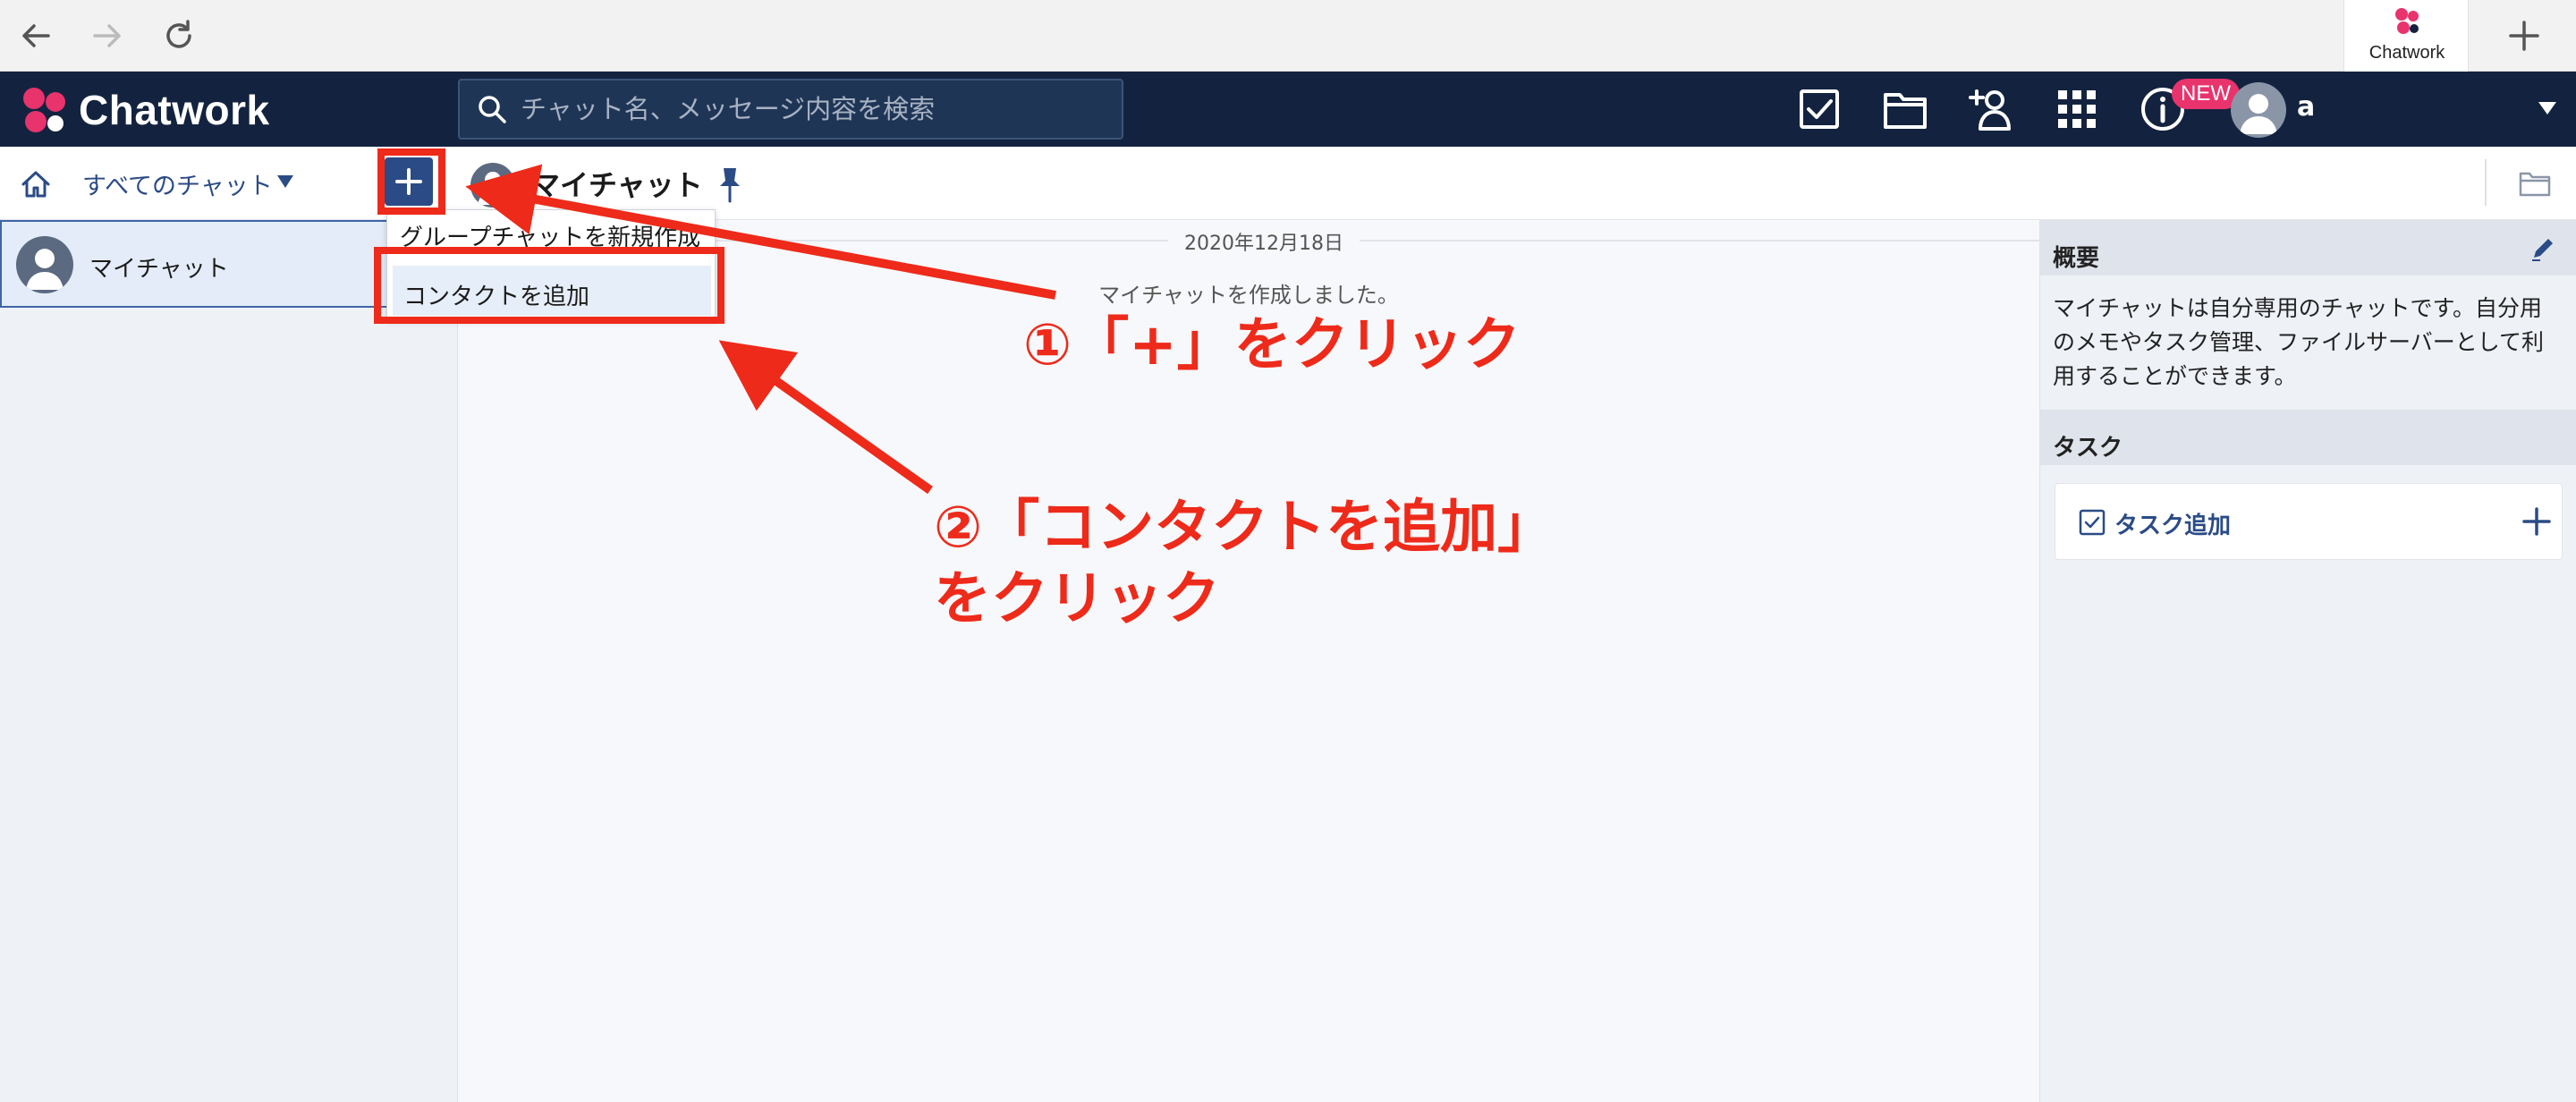 The width and height of the screenshot is (2576, 1102). What do you see at coordinates (760, 232) in the screenshot?
I see `arrow-to-plus-button` at bounding box center [760, 232].